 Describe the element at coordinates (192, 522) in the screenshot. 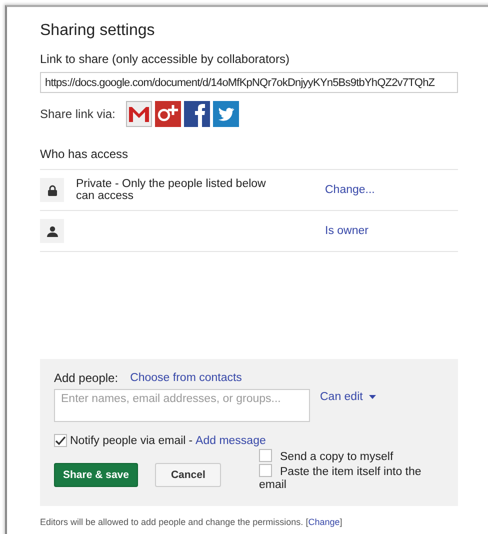

I see `permissions-note: Editors will be allowed to add people and change the permissions. [Change]` at that location.